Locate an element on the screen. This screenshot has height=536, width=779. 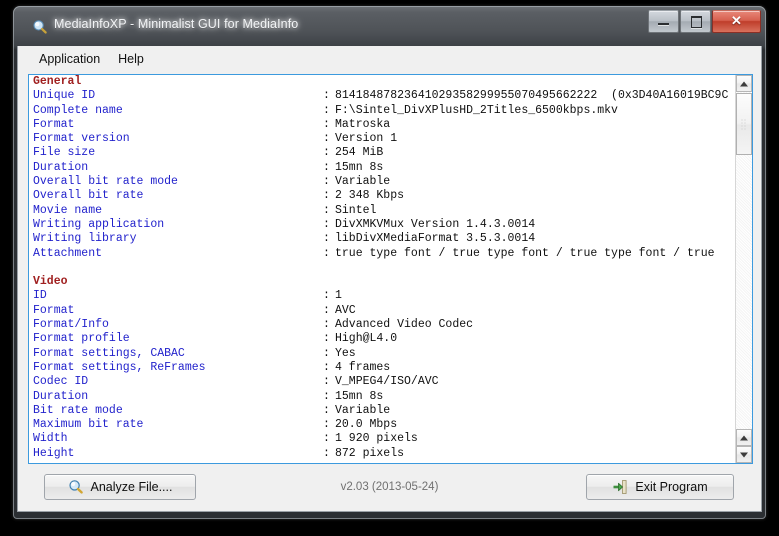
maximize-button is located at coordinates (695, 21).